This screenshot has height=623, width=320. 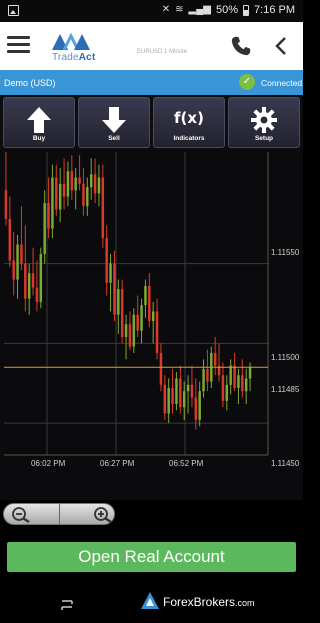 I want to click on back-icon, so click(x=281, y=46).